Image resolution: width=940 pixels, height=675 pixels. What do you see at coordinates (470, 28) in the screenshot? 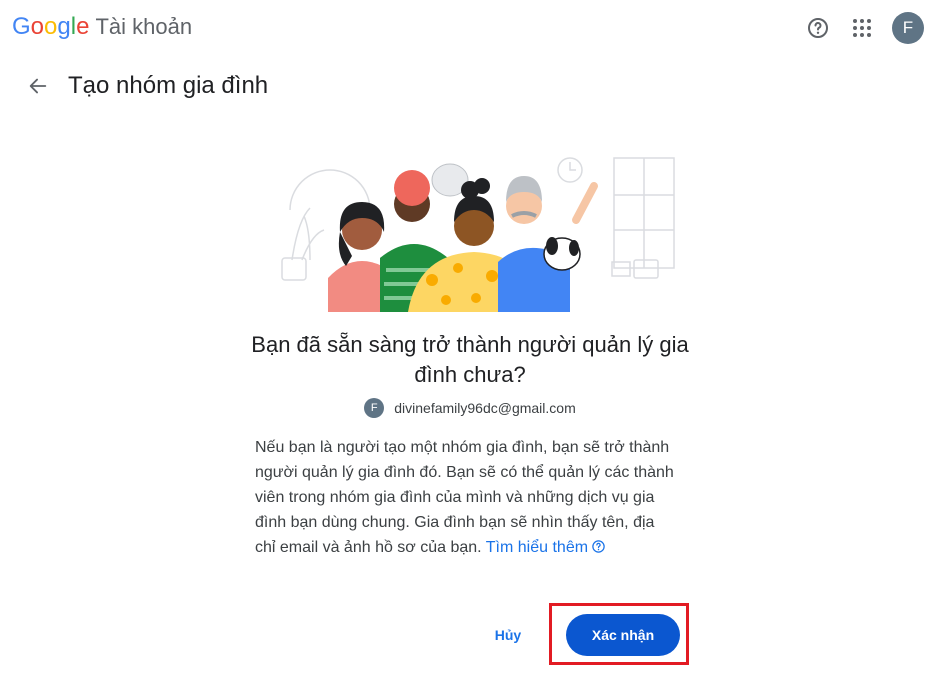
I see `top-bar: Google Tài khoản F` at bounding box center [470, 28].